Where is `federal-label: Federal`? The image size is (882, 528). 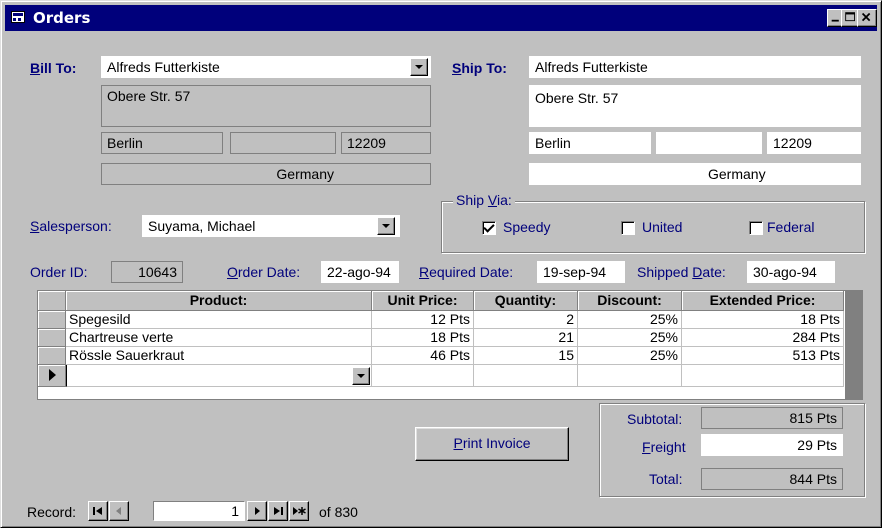
federal-label: Federal is located at coordinates (791, 227).